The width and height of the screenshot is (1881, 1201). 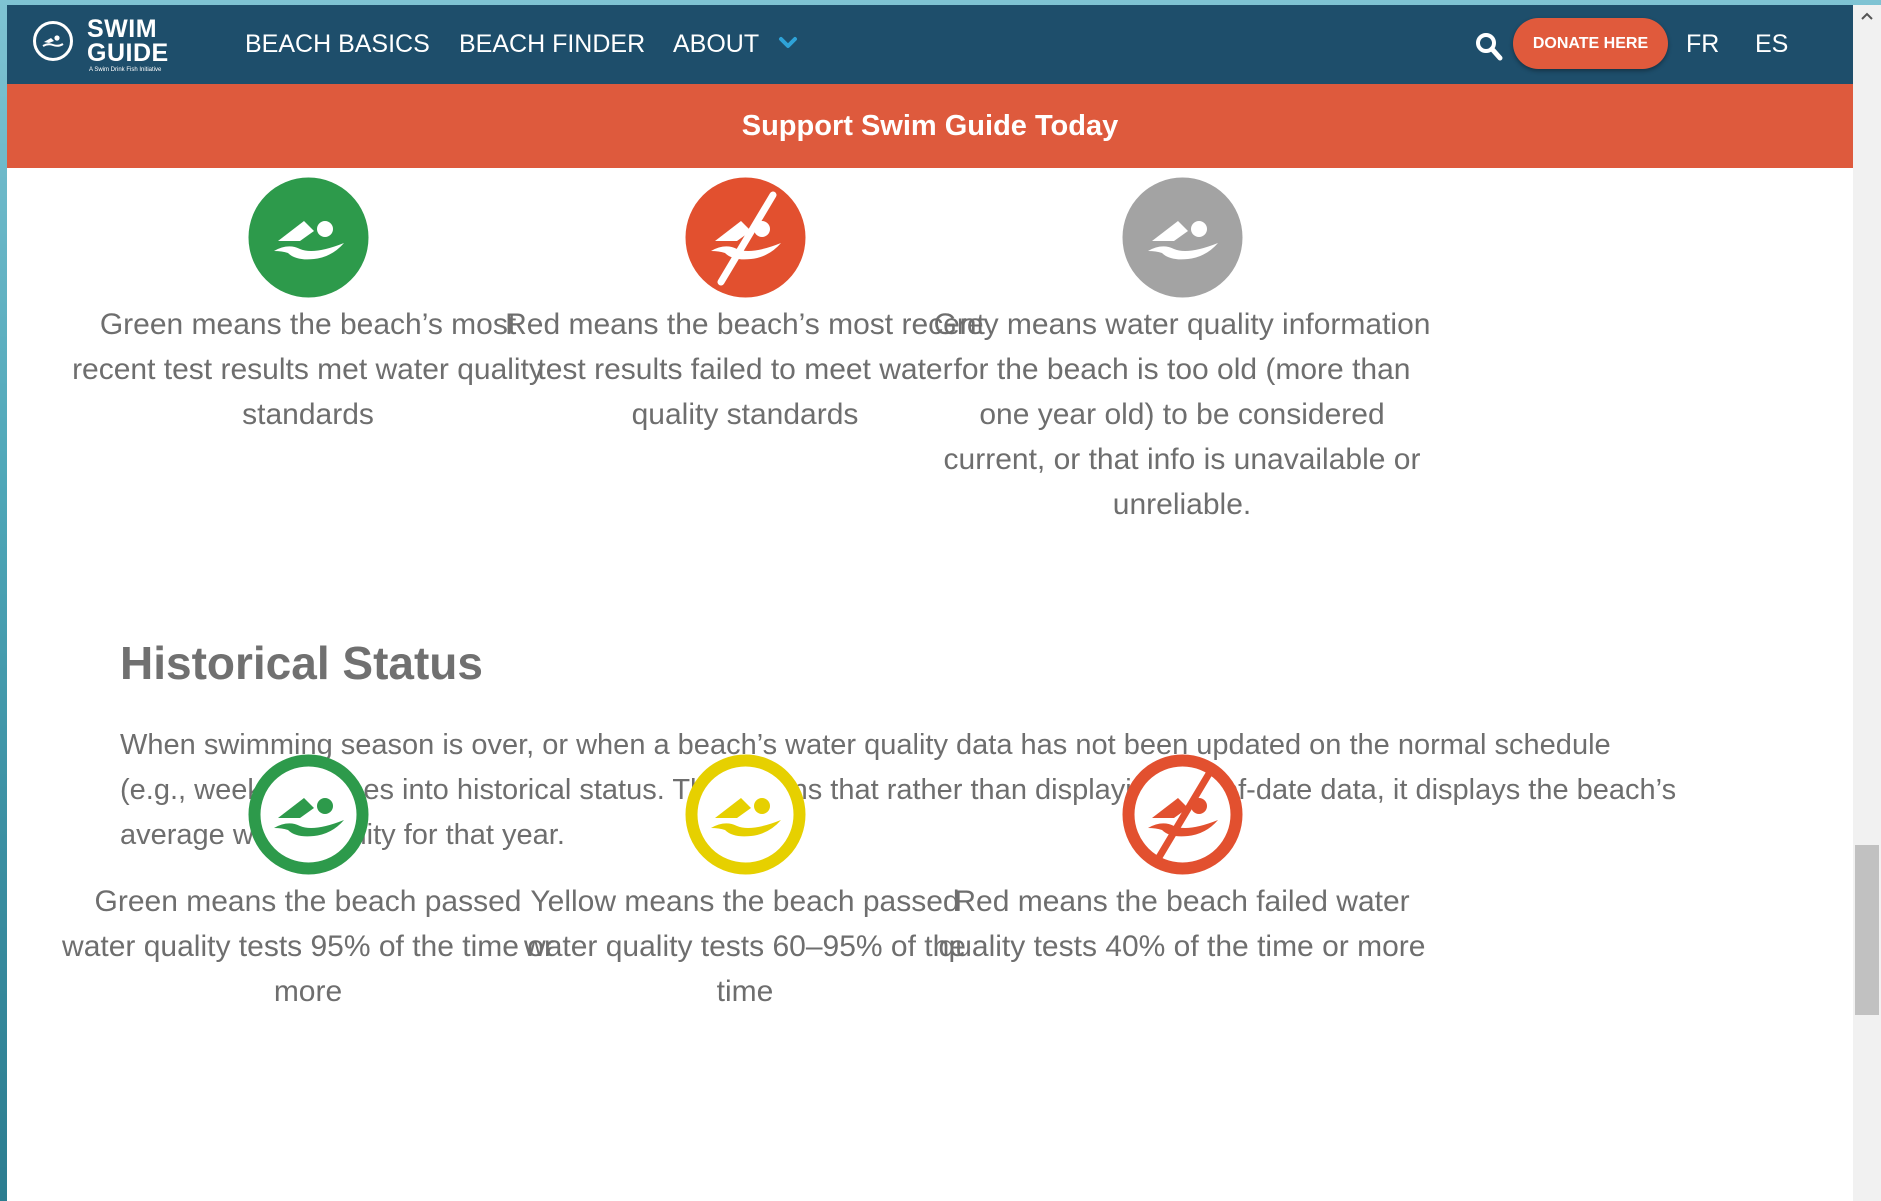 What do you see at coordinates (716, 44) in the screenshot?
I see `nav-about: ABOUT` at bounding box center [716, 44].